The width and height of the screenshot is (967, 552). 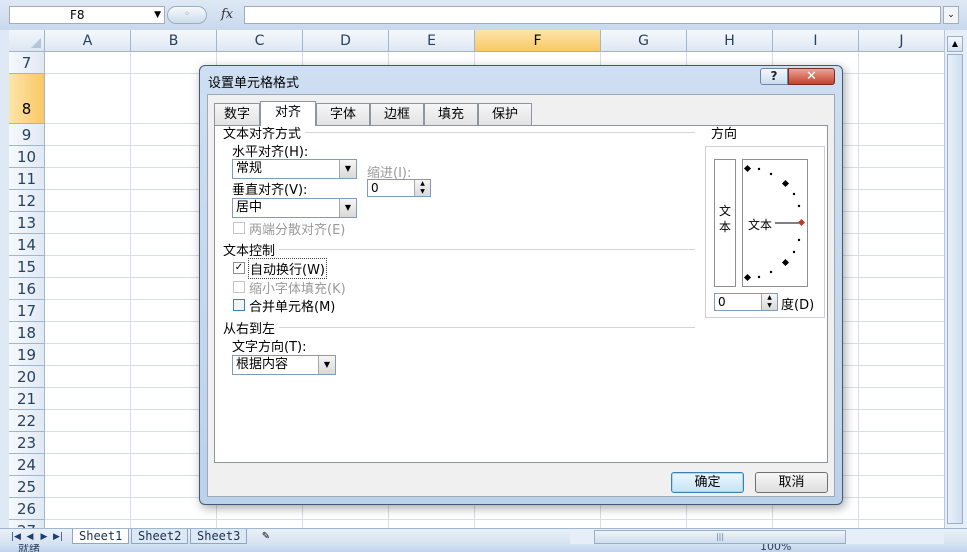 What do you see at coordinates (951, 15) in the screenshot?
I see `expand-formula-bar-button: ⌄` at bounding box center [951, 15].